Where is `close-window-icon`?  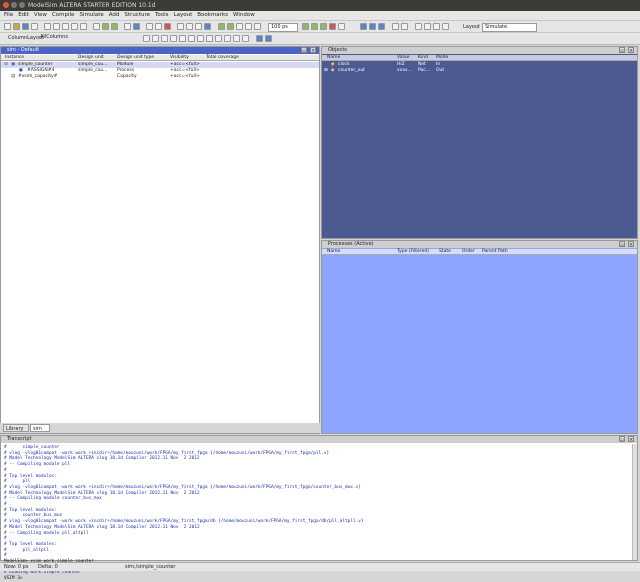
close-window-icon is located at coordinates (6, 5).